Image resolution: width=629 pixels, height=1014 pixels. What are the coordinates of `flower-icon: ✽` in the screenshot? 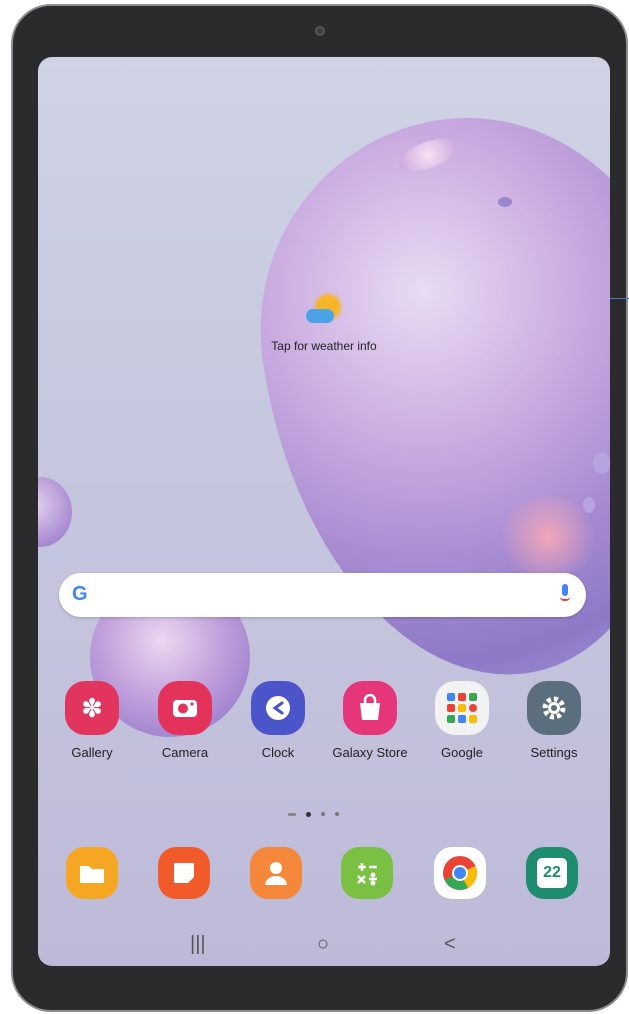 It's located at (92, 708).